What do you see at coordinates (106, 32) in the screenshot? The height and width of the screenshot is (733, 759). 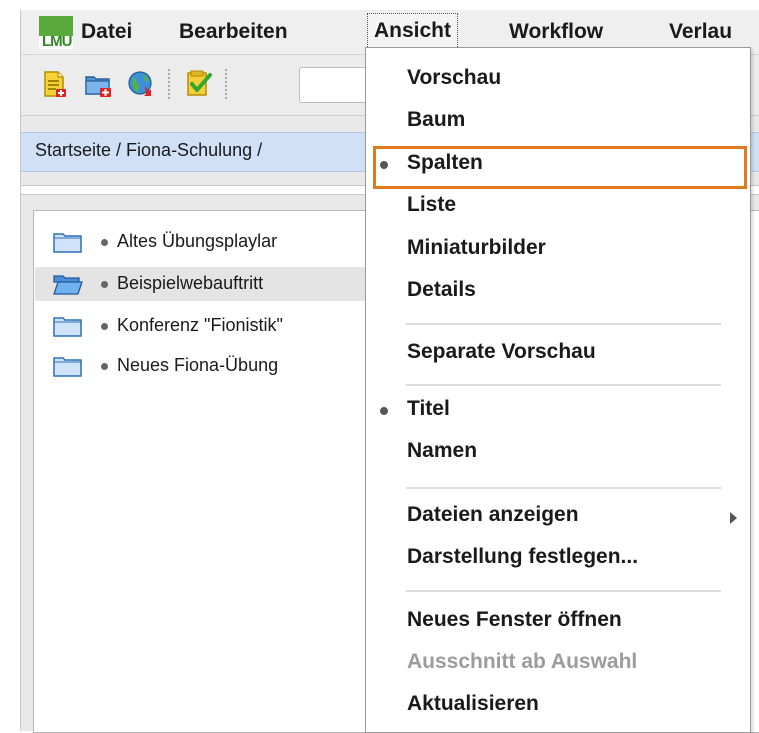 I see `menu-datei: Datei` at bounding box center [106, 32].